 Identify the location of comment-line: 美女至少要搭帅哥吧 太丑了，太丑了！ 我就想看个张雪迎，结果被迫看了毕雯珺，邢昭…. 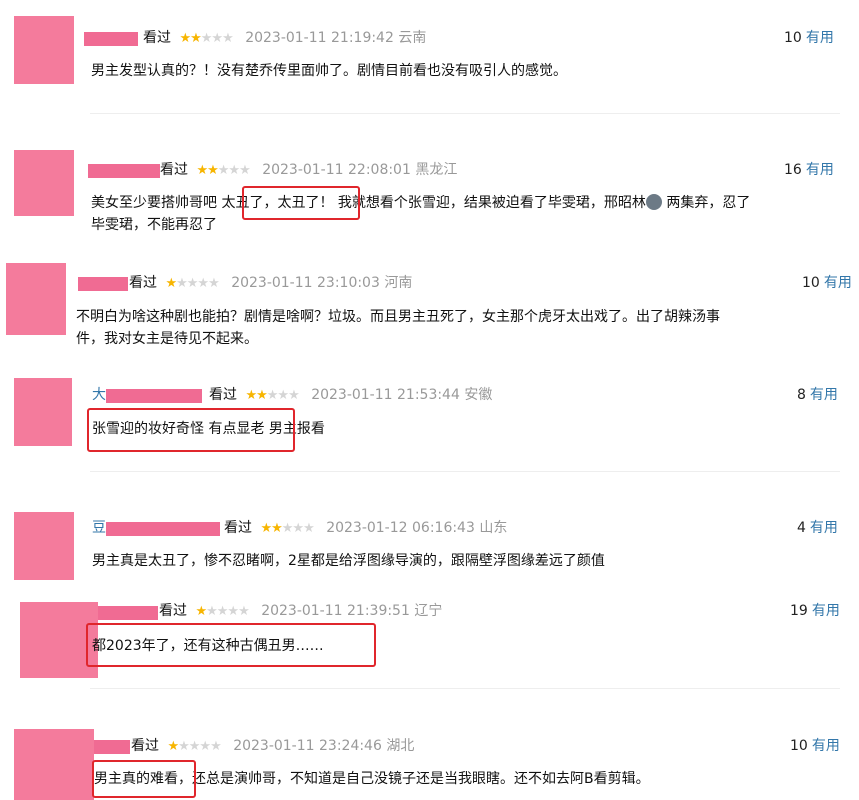
(421, 202).